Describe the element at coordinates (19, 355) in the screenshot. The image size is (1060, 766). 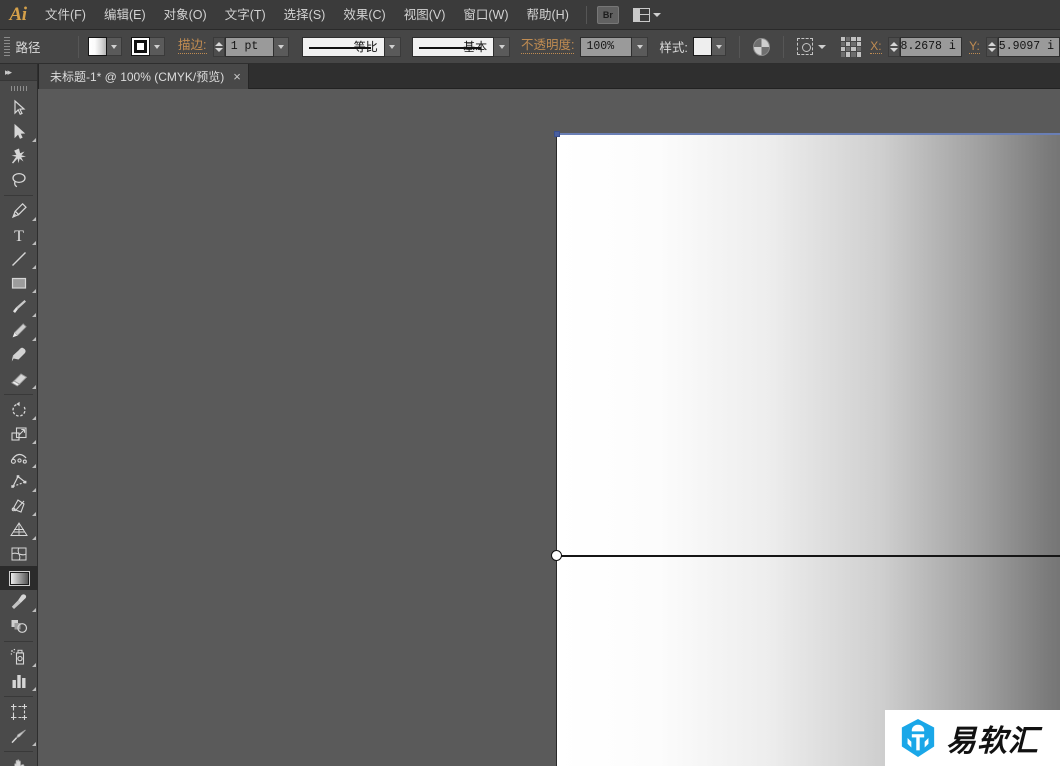
I see `blob-brush-tool` at that location.